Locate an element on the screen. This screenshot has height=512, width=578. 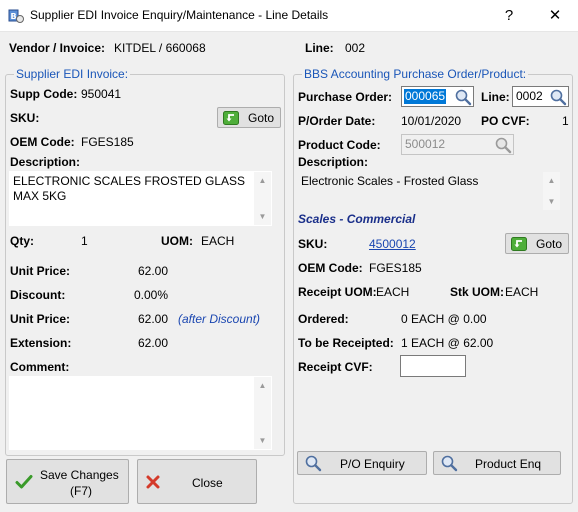
right-goto-button: Goto is located at coordinates (537, 243).